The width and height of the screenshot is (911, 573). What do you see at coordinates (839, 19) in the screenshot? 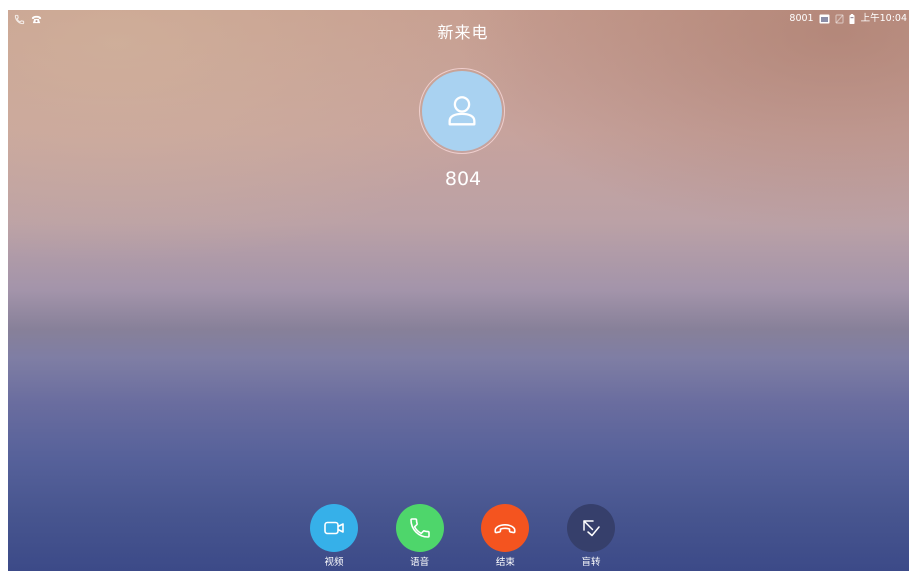
I see `dnd-icon` at bounding box center [839, 19].